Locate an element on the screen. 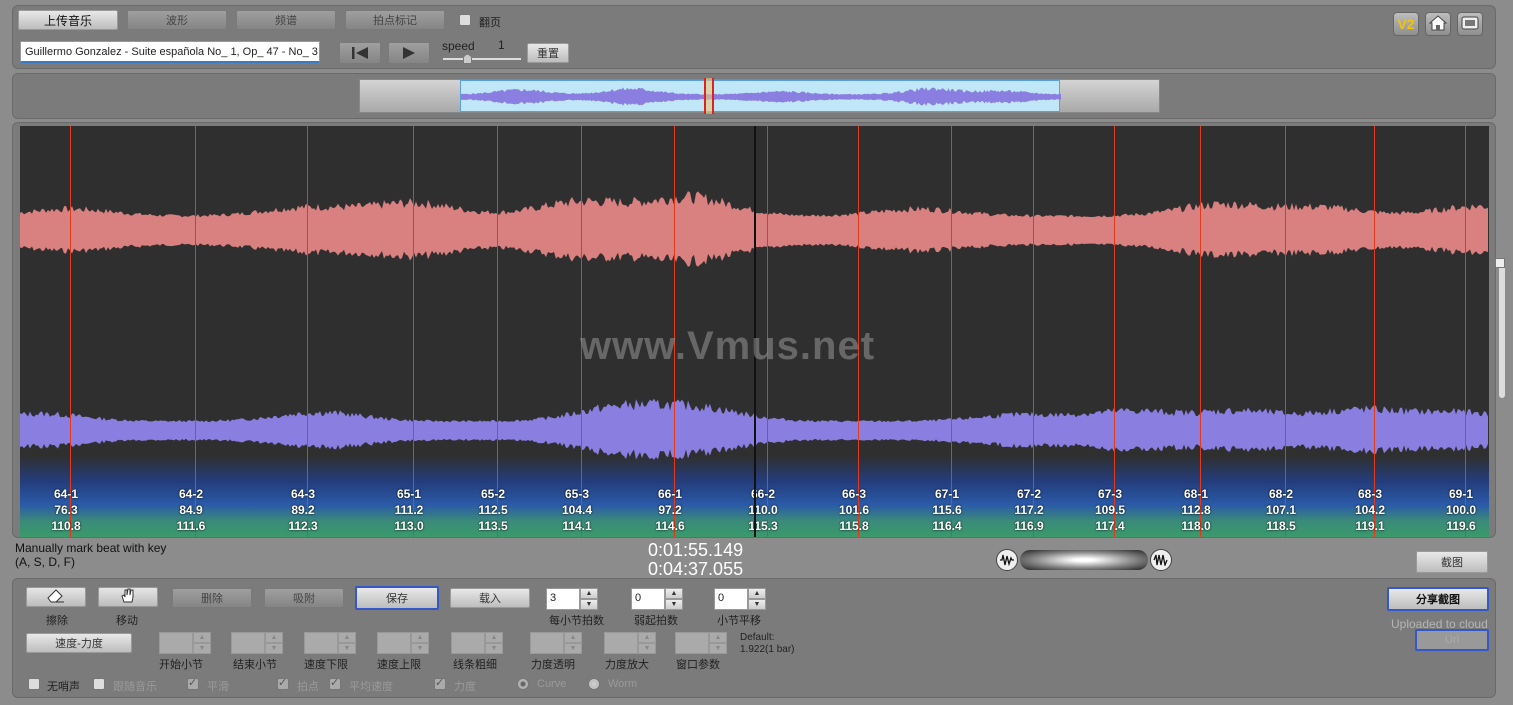 The image size is (1513, 705). scrollbar-handle-icon is located at coordinates (1500, 263).